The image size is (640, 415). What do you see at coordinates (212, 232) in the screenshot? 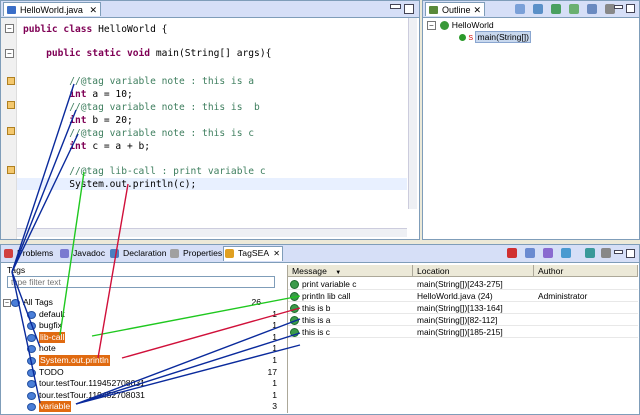
I see `editor-hscroll` at bounding box center [212, 232].